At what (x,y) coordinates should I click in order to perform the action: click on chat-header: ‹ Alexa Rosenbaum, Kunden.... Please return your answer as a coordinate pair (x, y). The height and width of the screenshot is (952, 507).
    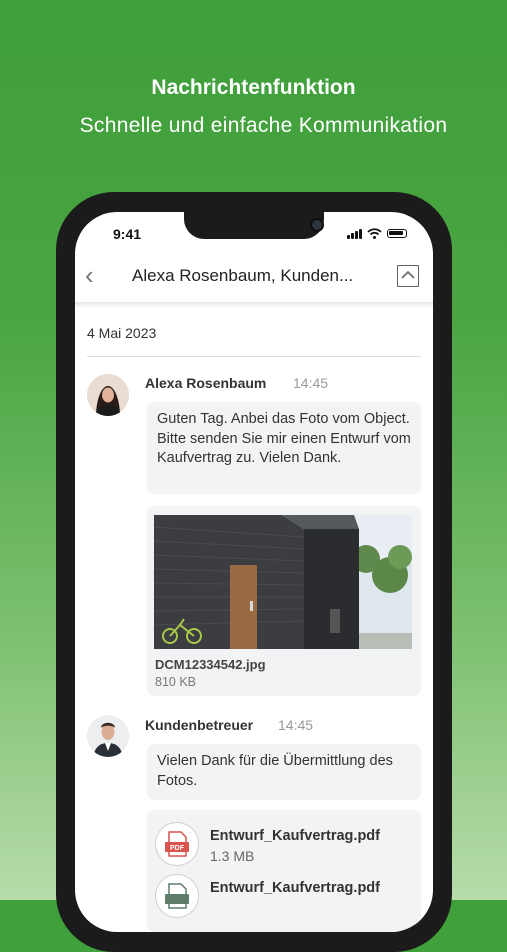
    Looking at the image, I should click on (254, 277).